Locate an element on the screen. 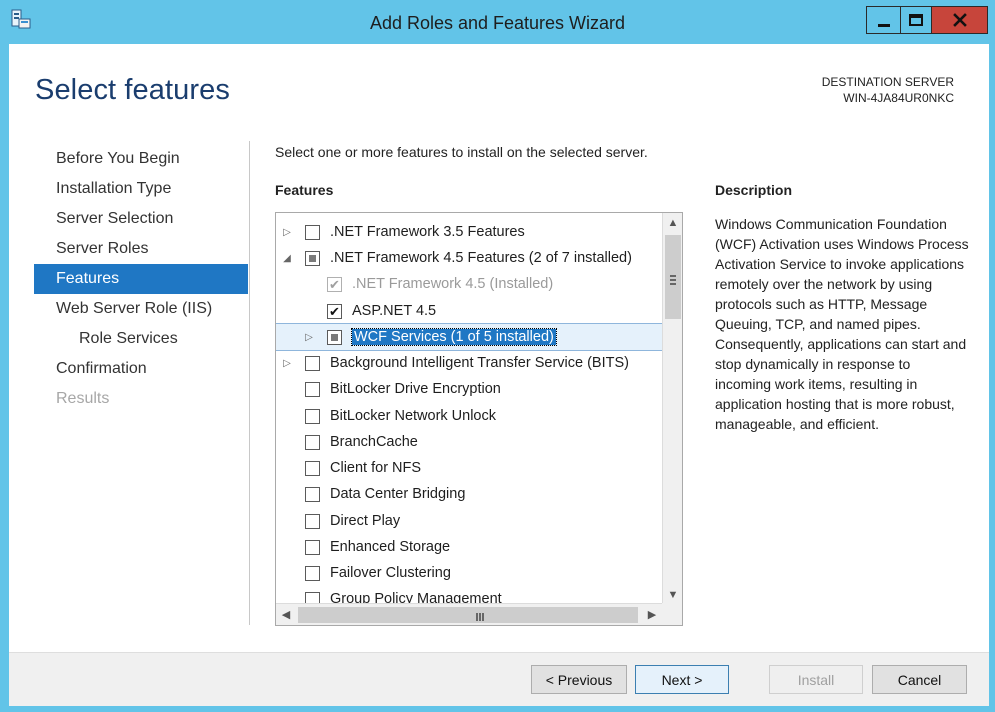  previous-button: < Previous is located at coordinates (579, 679).